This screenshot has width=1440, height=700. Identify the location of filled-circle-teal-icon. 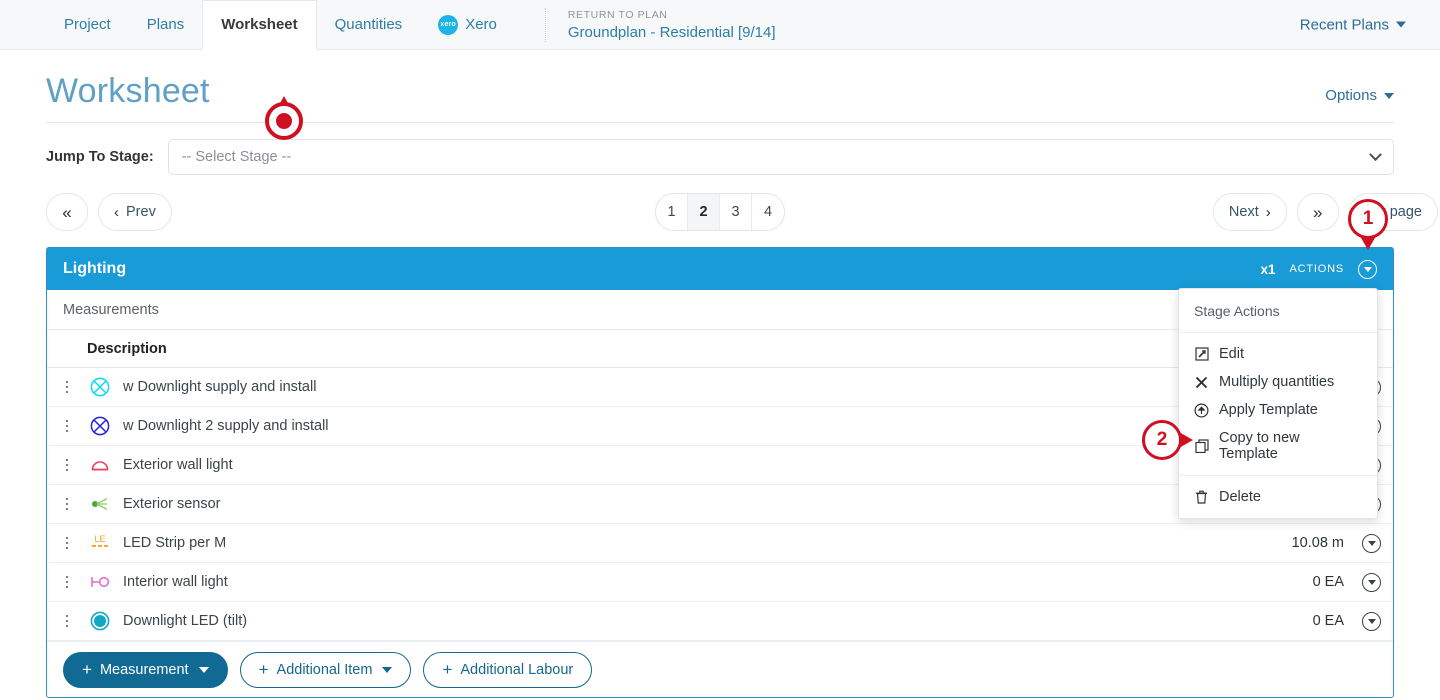
(100, 621).